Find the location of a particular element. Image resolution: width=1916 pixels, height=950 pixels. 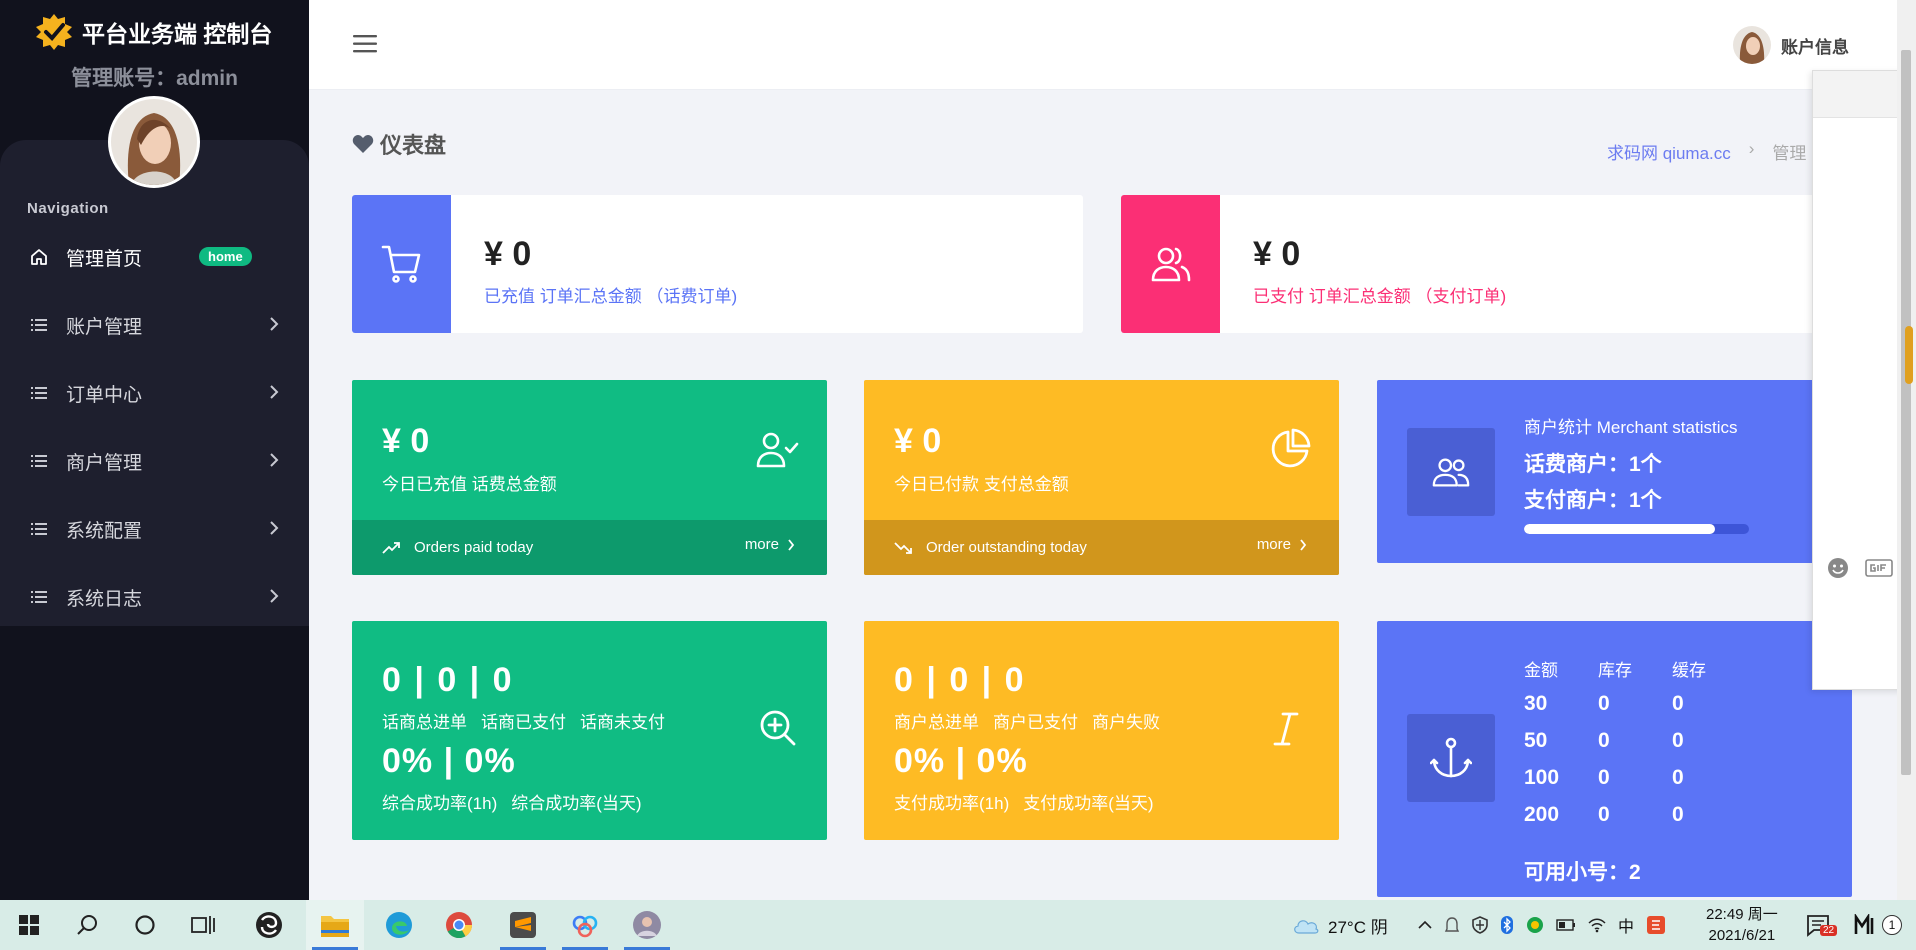

pay-rate-labels: 支付成功率(1h) 支付成功率(当天) is located at coordinates (1024, 801).